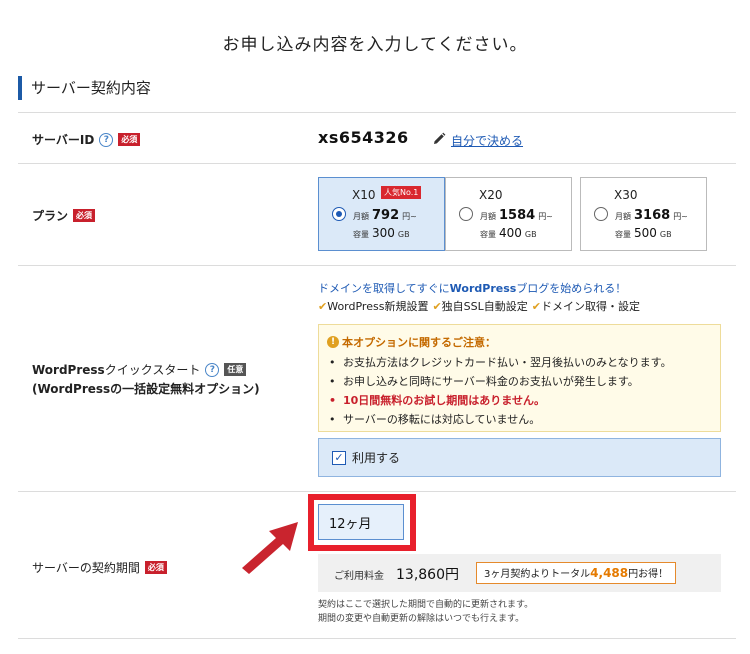 Image resolution: width=750 pixels, height=654 pixels. I want to click on capacity-value: 500, so click(645, 233).